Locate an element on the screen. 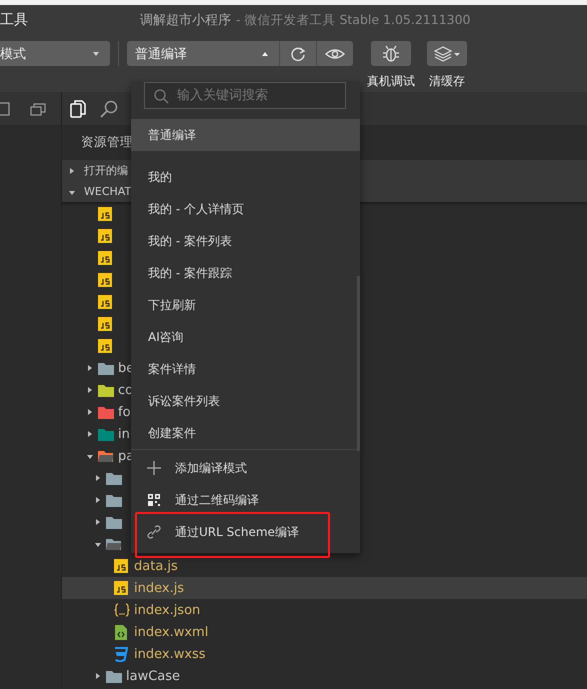  explorer-tab is located at coordinates (78, 109).